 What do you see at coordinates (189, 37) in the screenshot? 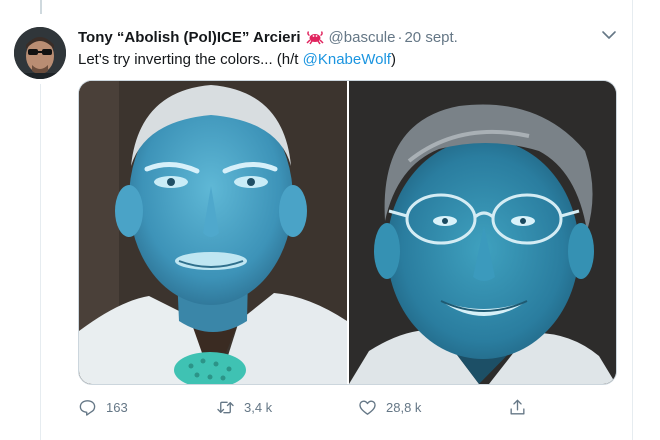
I see `display-name: Tony “Abolish (Pol)ICE” Arcieri` at bounding box center [189, 37].